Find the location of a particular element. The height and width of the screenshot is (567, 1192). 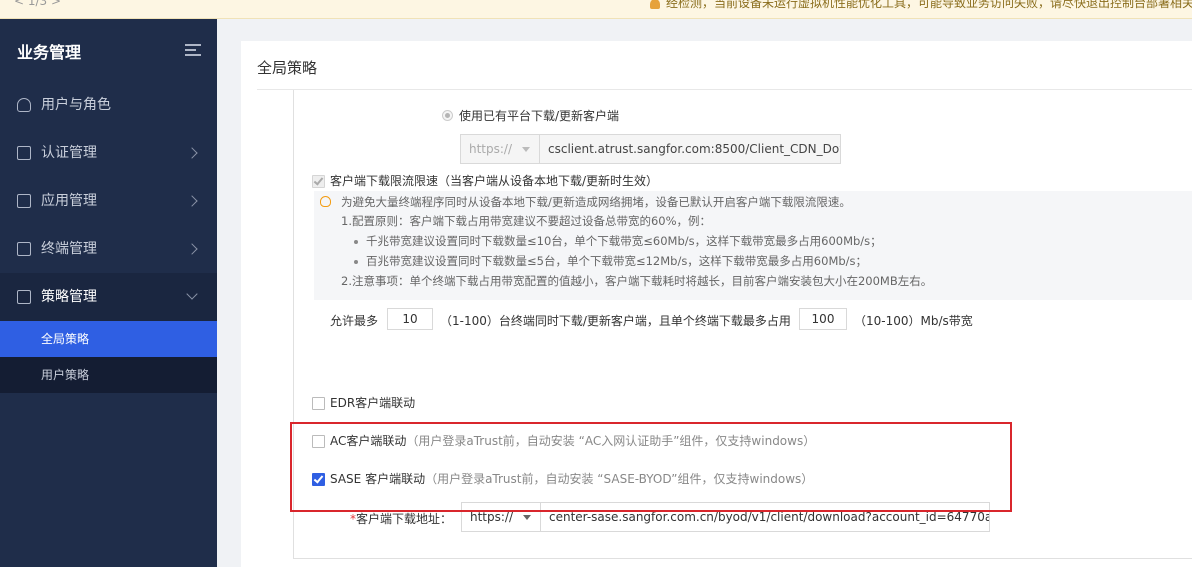

sidebar-header: 业务管理 is located at coordinates (108, 50).